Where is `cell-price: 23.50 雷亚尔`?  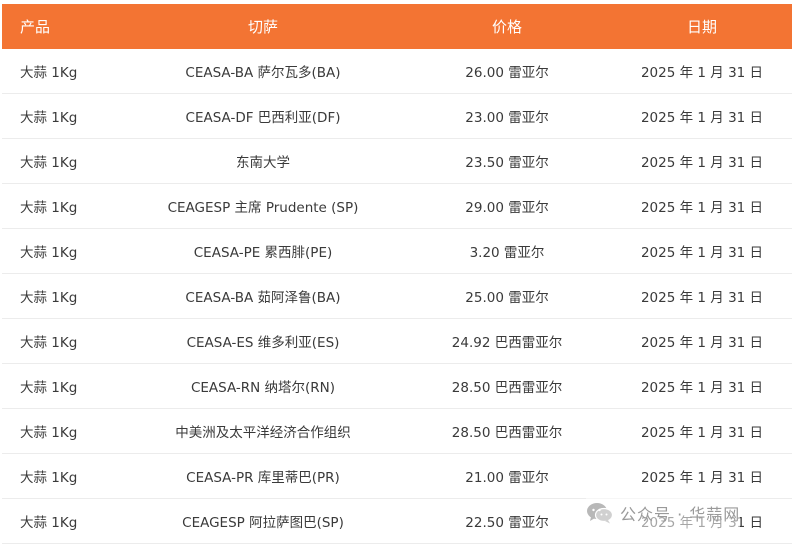 cell-price: 23.50 雷亚尔 is located at coordinates (507, 163).